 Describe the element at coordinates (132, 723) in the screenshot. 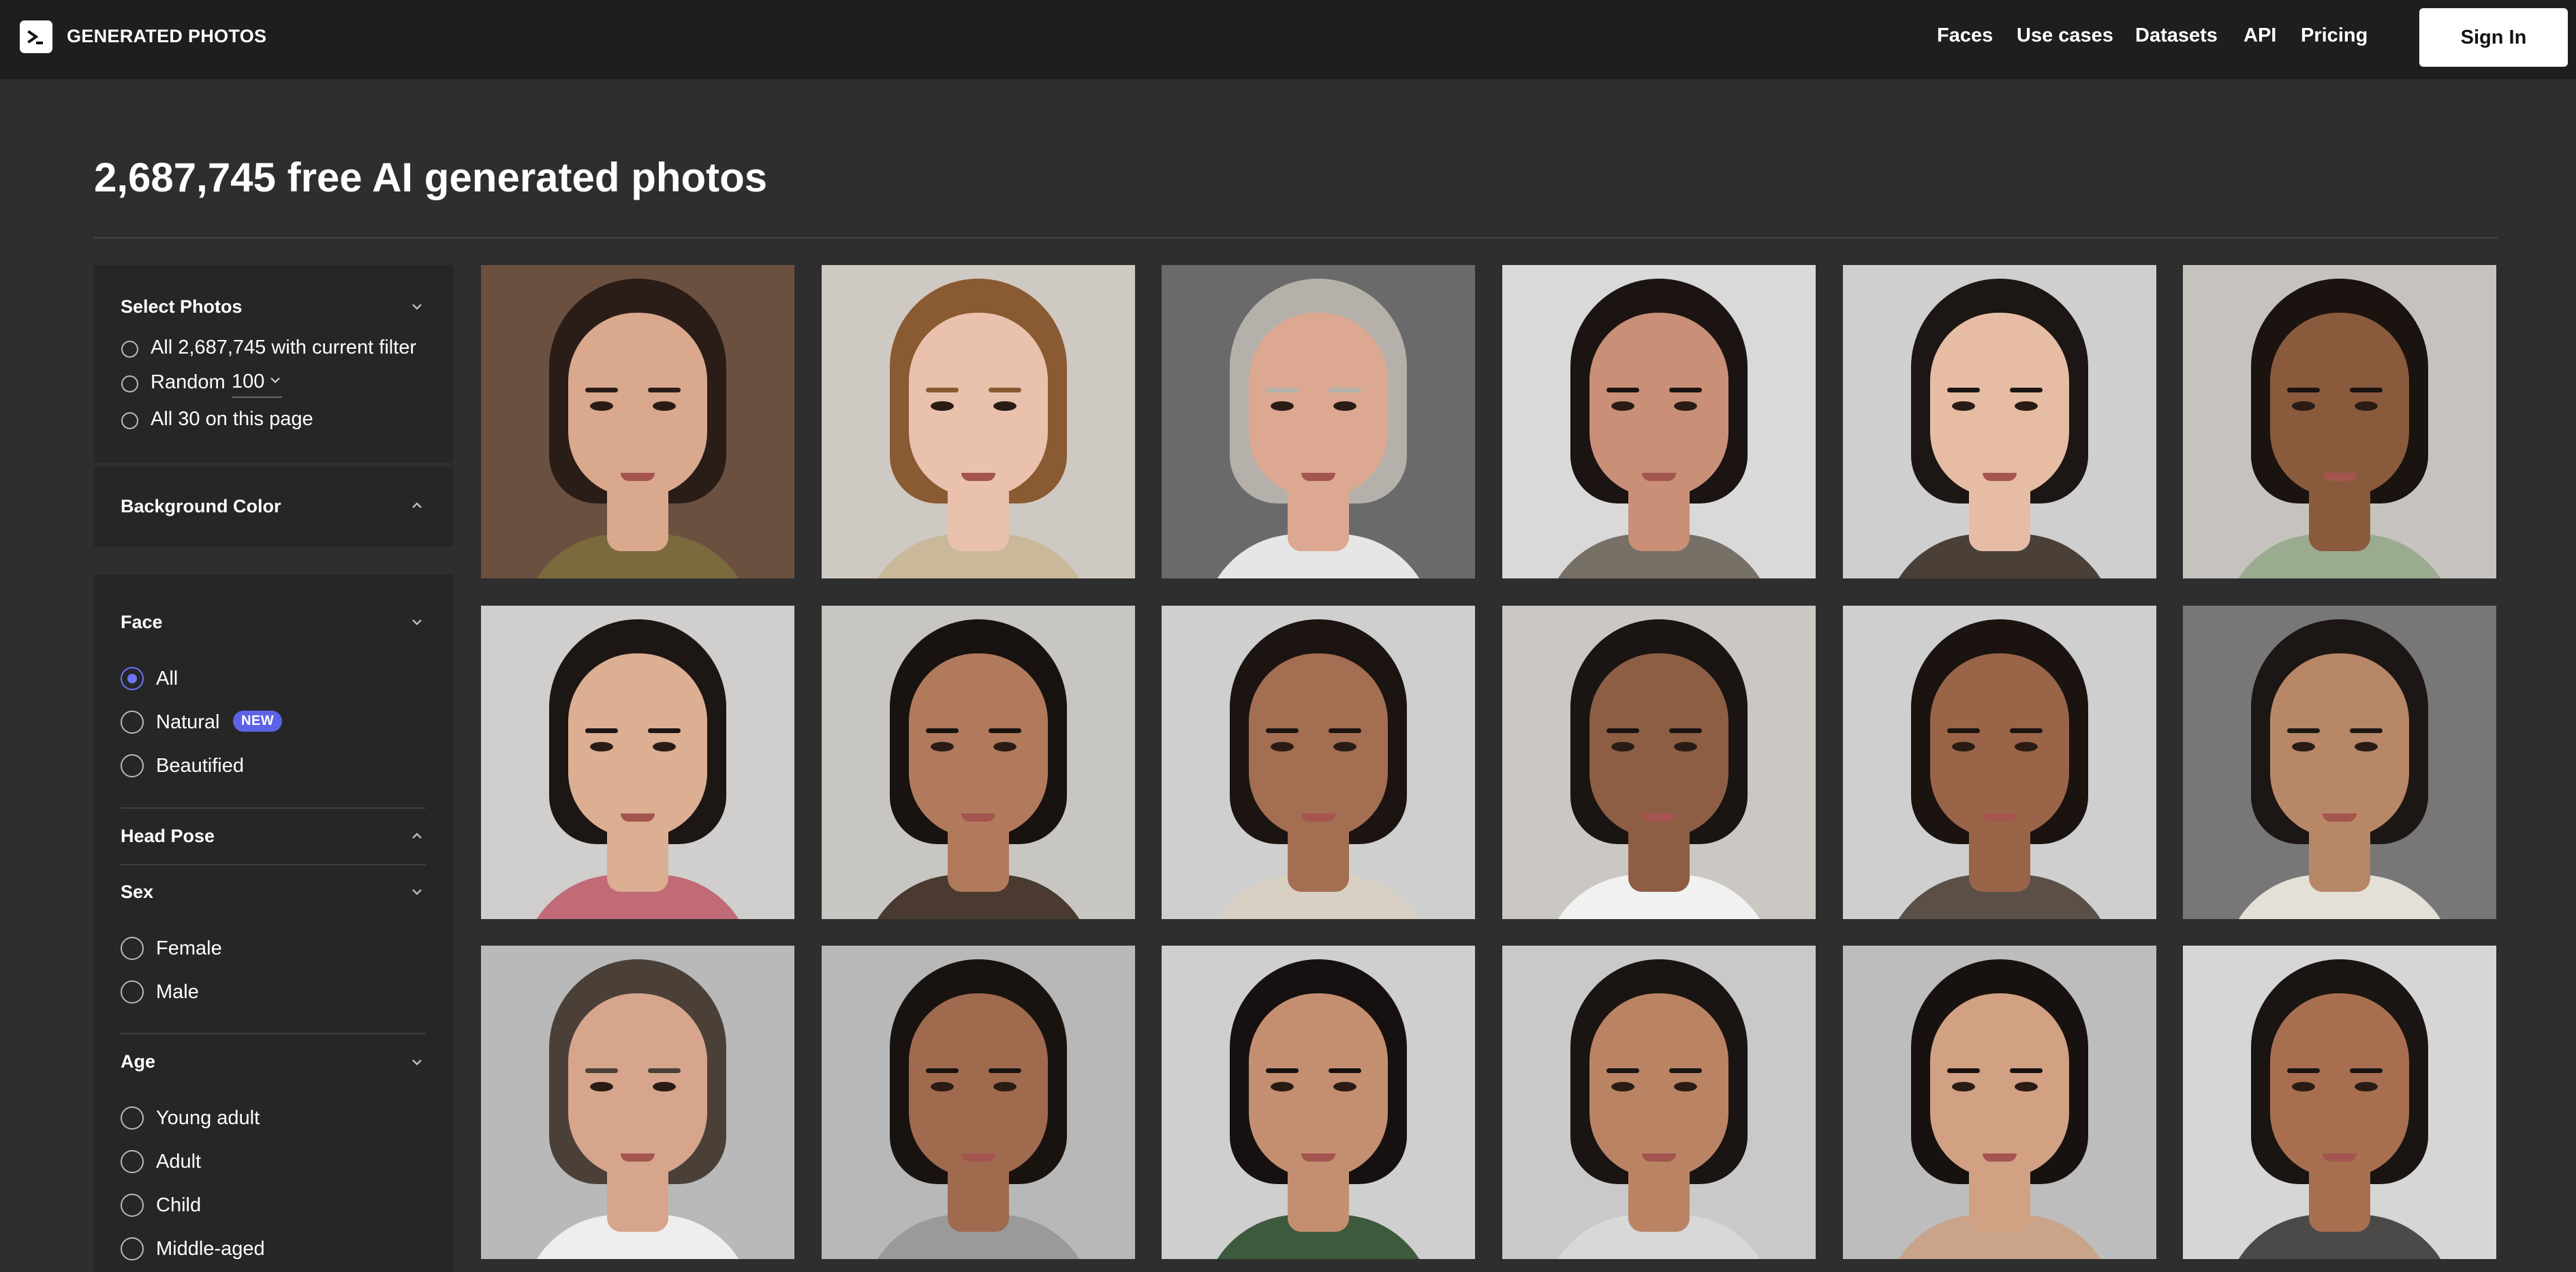

I see `radio-face-natural` at that location.